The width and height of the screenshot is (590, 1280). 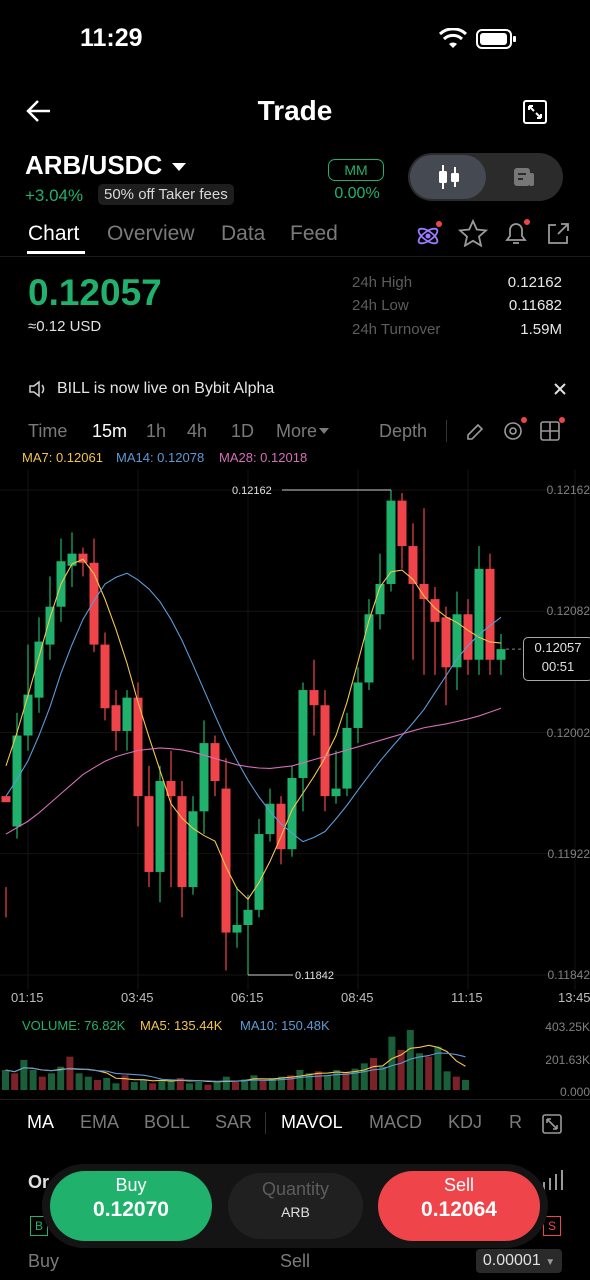 What do you see at coordinates (44, 1261) in the screenshot?
I see `orderbook-buy-header: Buy` at bounding box center [44, 1261].